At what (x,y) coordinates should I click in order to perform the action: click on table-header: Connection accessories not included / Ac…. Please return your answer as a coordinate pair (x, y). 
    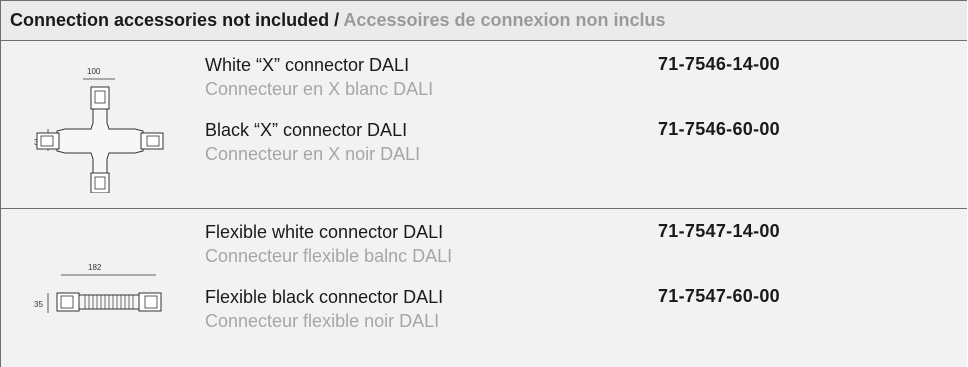
    Looking at the image, I should click on (484, 20).